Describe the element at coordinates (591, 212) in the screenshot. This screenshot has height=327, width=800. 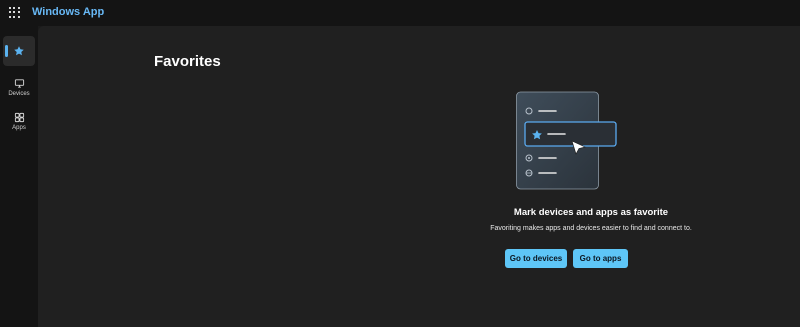
I see `empty-state-heading: Mark devices and apps as favorite` at that location.